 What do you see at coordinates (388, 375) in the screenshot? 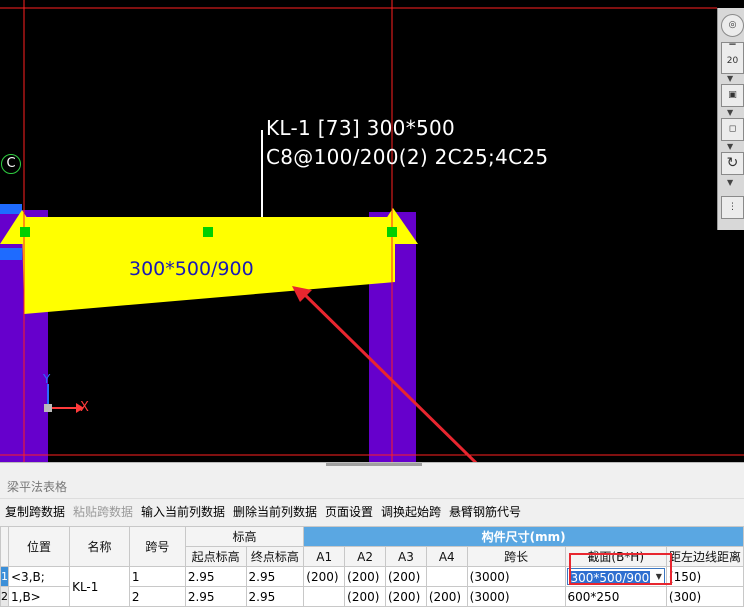
I see `callout-arrow-line` at bounding box center [388, 375].